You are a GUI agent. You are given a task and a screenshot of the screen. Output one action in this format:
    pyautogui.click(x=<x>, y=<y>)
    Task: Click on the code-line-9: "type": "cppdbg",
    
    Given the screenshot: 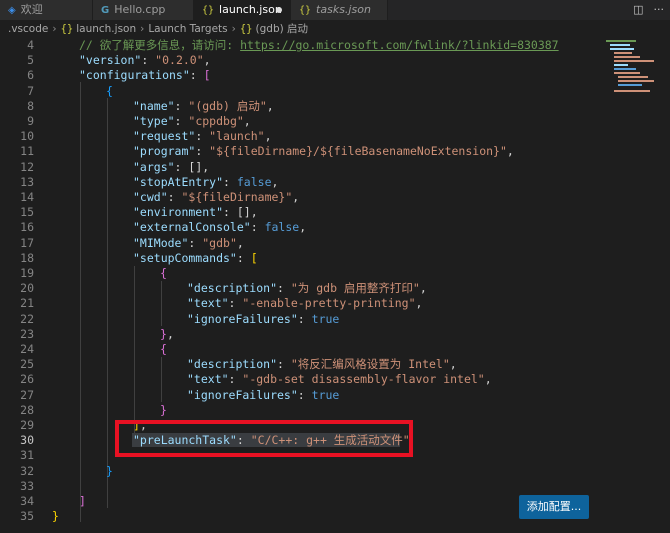 What is the action you would take?
    pyautogui.click(x=192, y=121)
    